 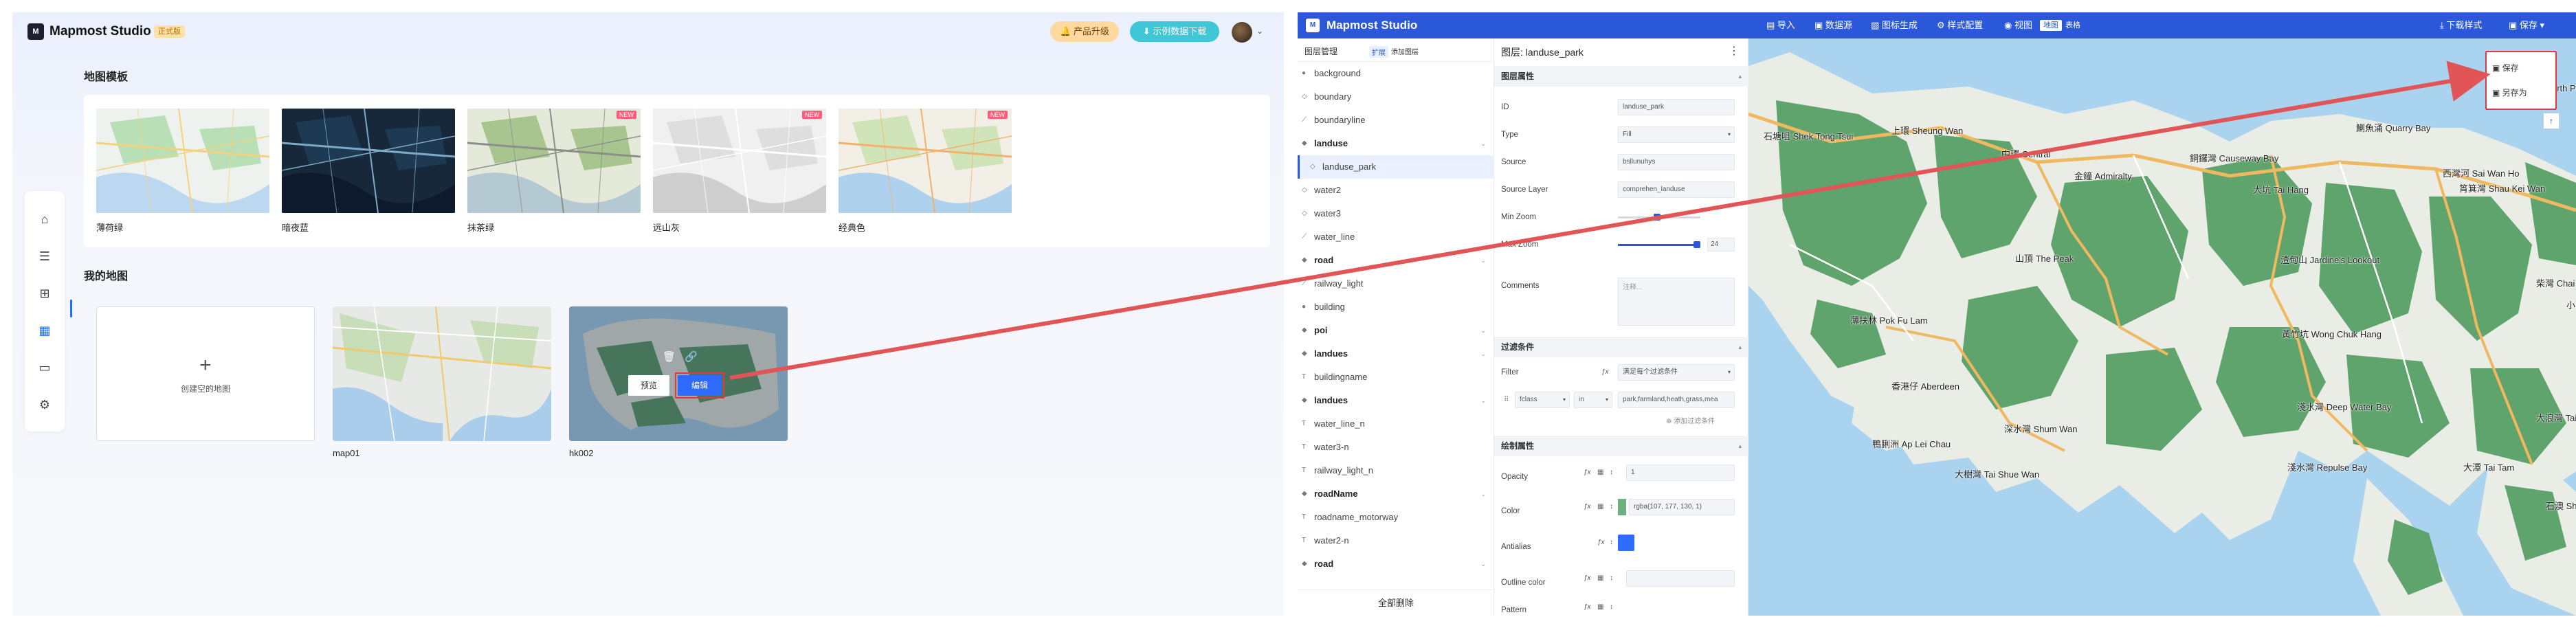 What do you see at coordinates (739, 171) in the screenshot?
I see `template-card: NEW 远山灰` at bounding box center [739, 171].